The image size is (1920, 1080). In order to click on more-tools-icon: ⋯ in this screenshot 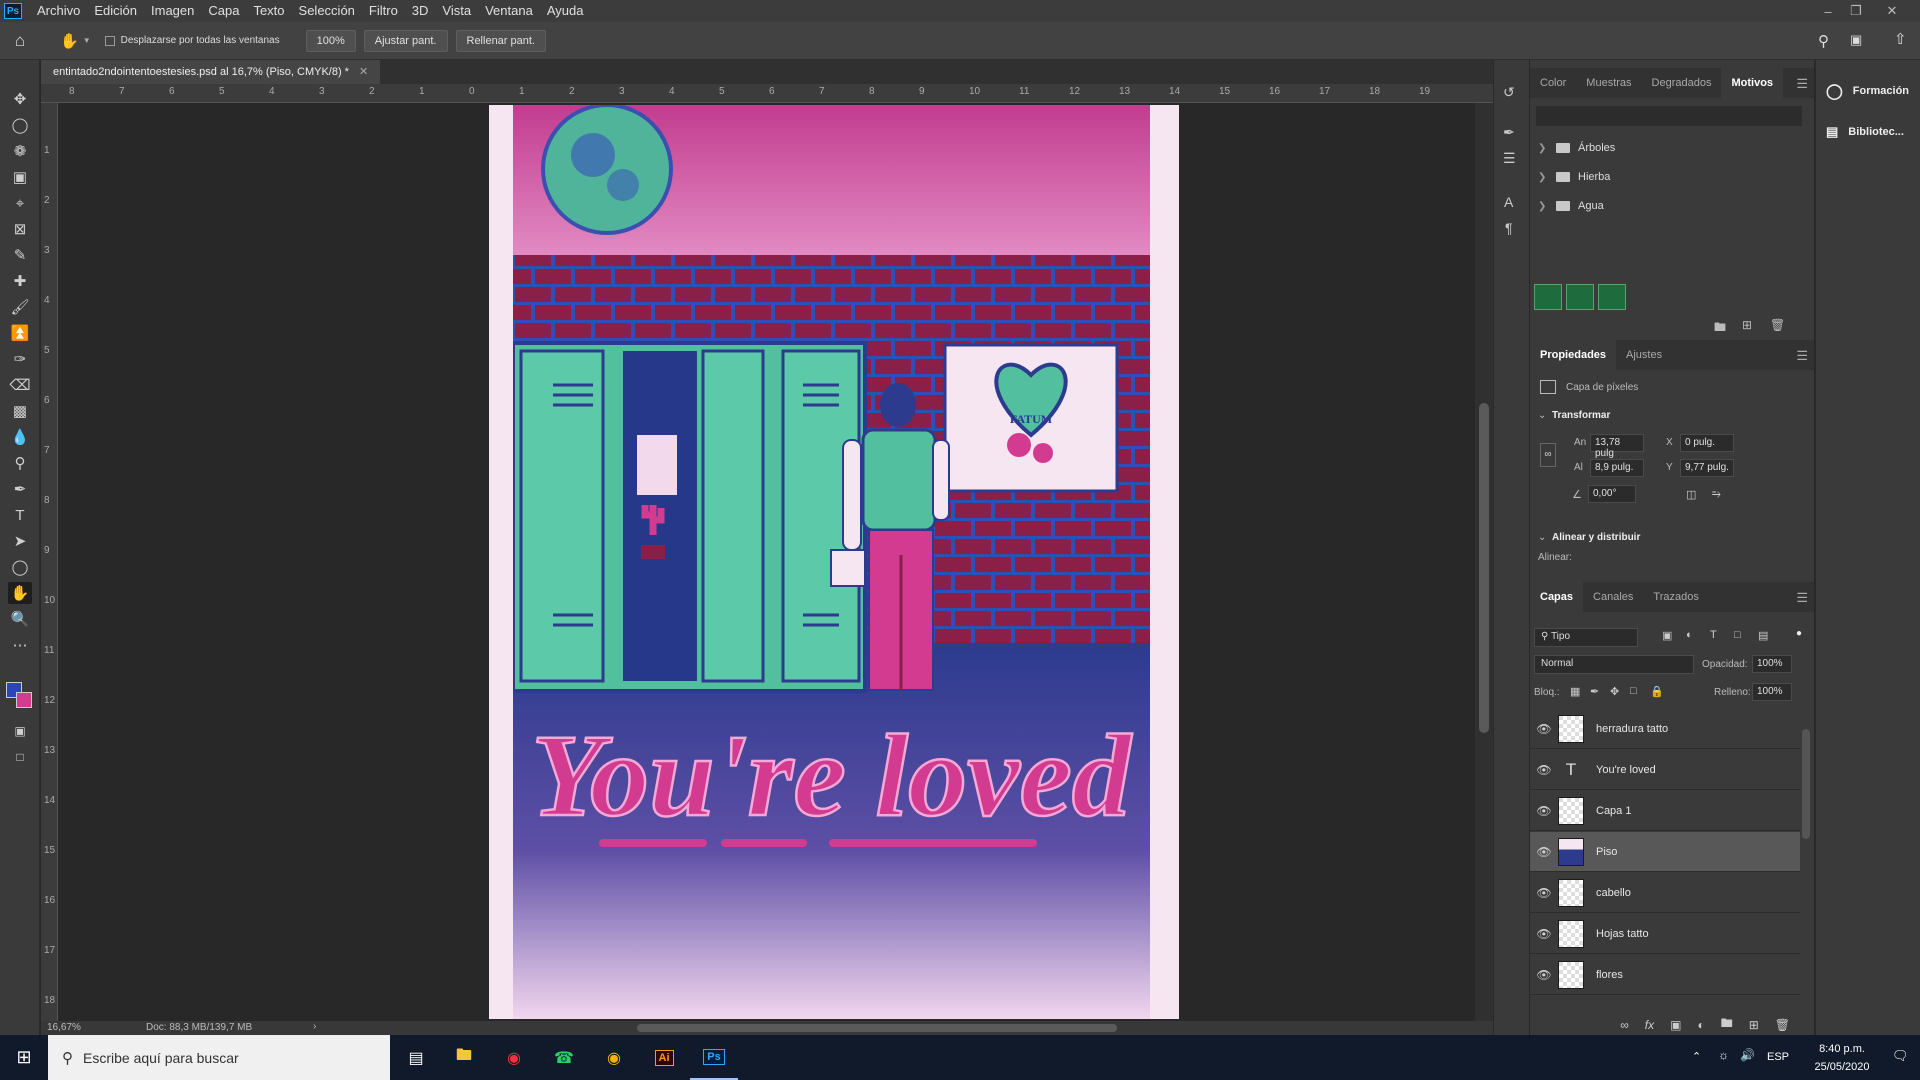, I will do `click(20, 645)`.